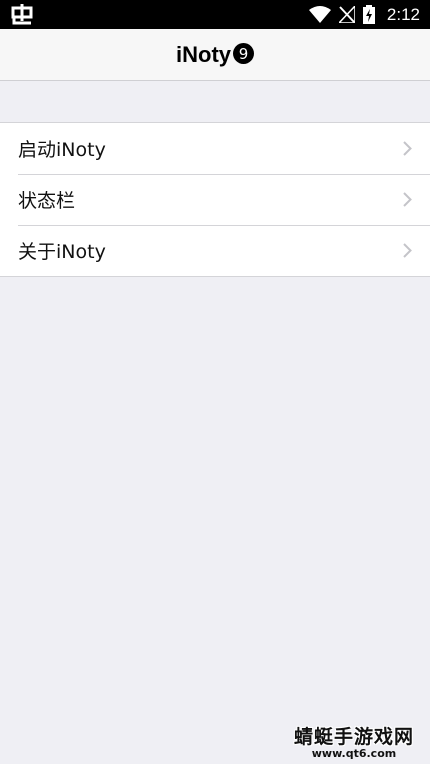  What do you see at coordinates (22, 14) in the screenshot?
I see `bug-icon` at bounding box center [22, 14].